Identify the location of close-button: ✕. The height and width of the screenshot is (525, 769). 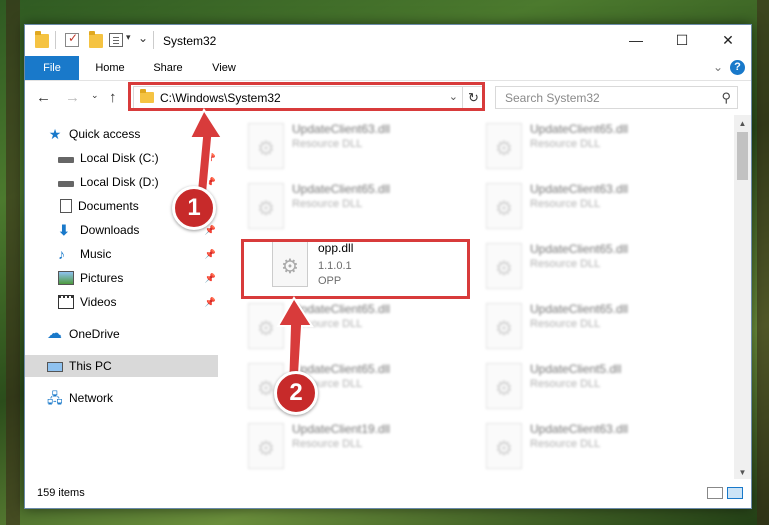
(728, 40).